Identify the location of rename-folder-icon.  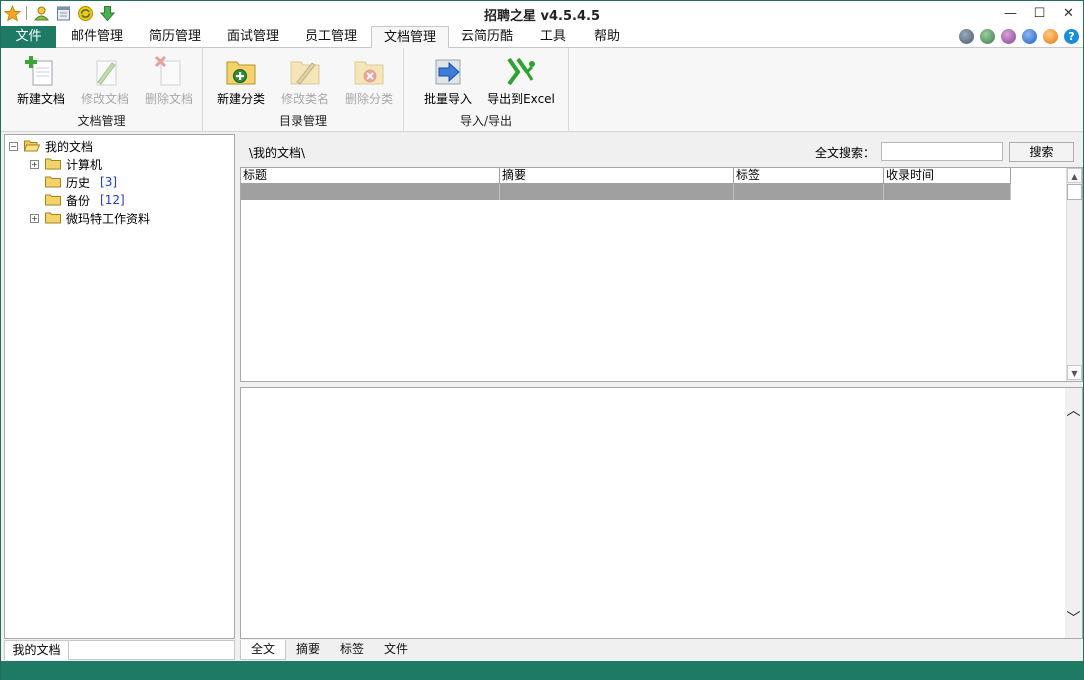
(305, 71).